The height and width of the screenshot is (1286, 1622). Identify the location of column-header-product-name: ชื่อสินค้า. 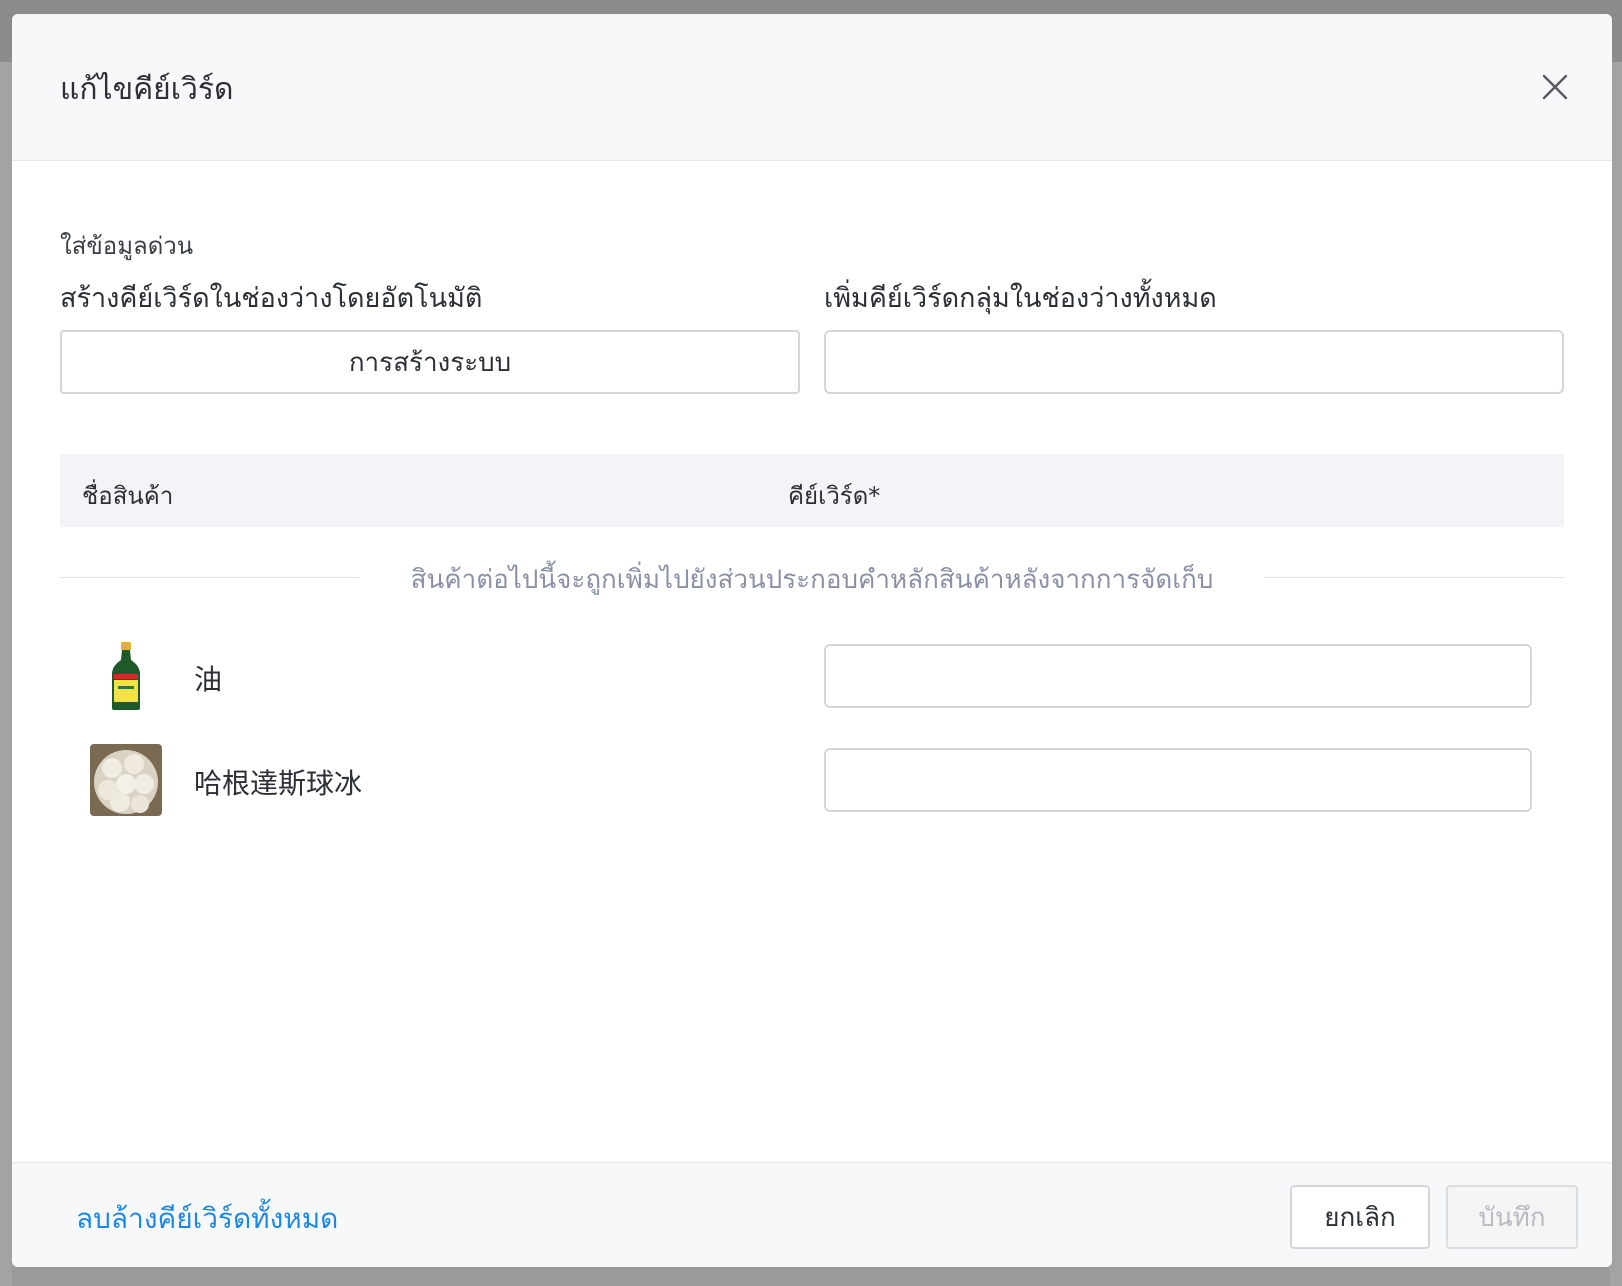
(128, 496).